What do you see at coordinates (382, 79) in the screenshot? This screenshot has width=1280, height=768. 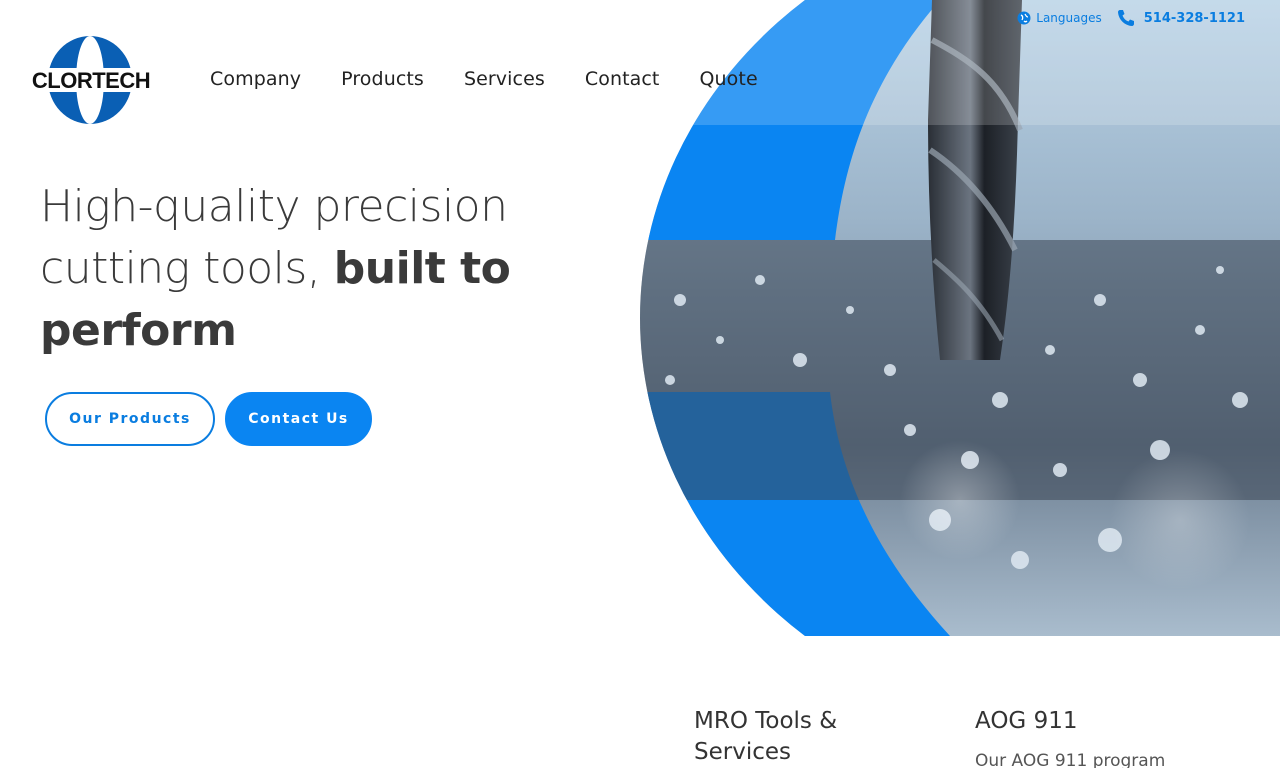 I see `nav-item-products: Products` at bounding box center [382, 79].